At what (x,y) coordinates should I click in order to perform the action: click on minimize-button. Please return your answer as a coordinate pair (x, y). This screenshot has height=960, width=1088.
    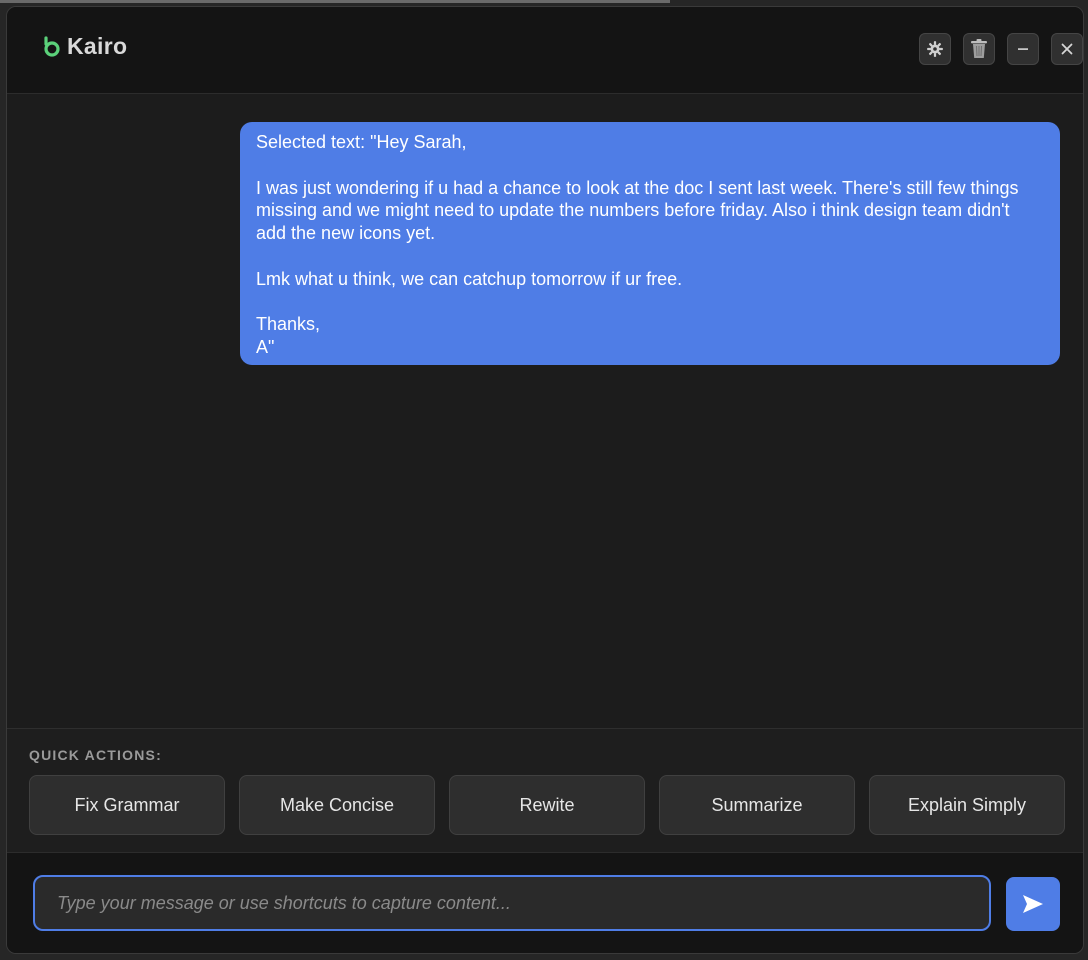
    Looking at the image, I should click on (1023, 49).